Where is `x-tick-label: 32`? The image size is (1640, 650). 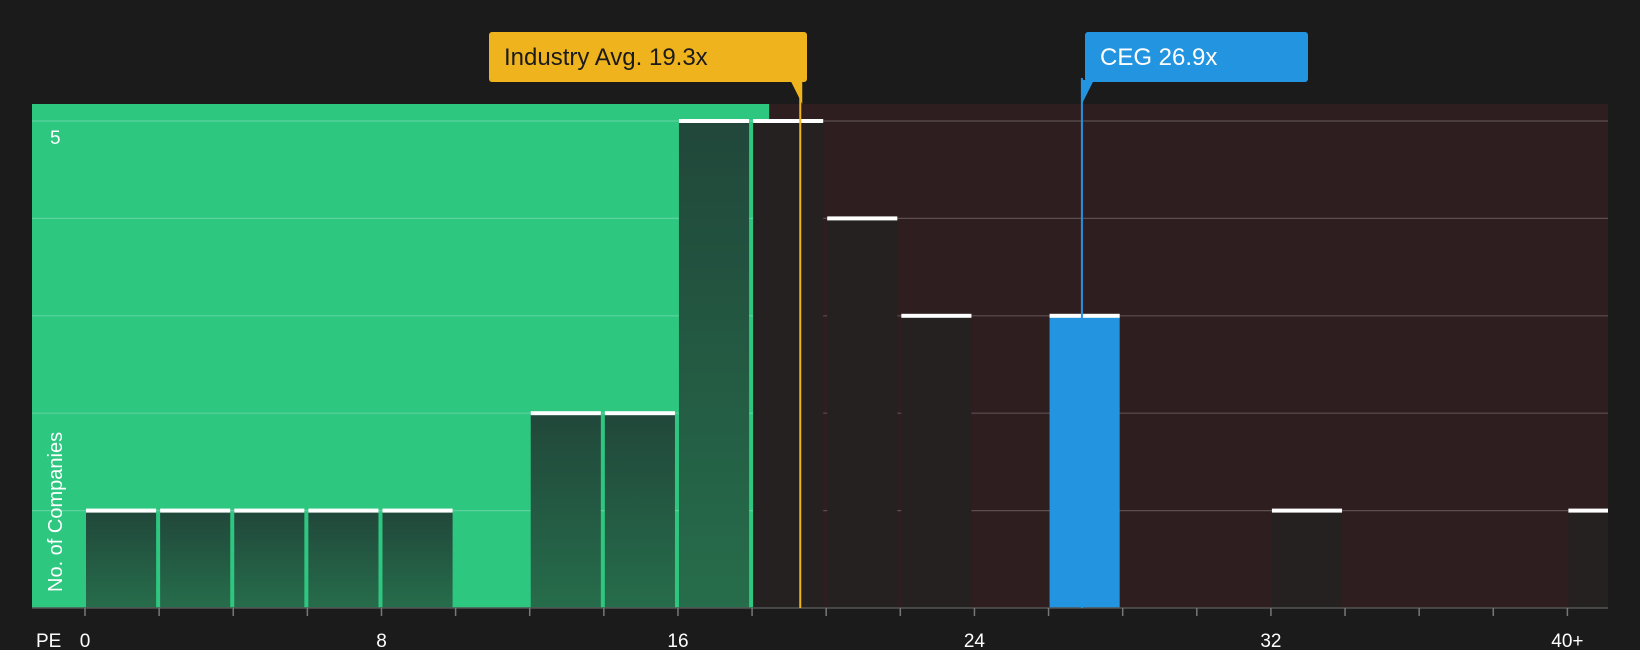
x-tick-label: 32 is located at coordinates (1270, 640).